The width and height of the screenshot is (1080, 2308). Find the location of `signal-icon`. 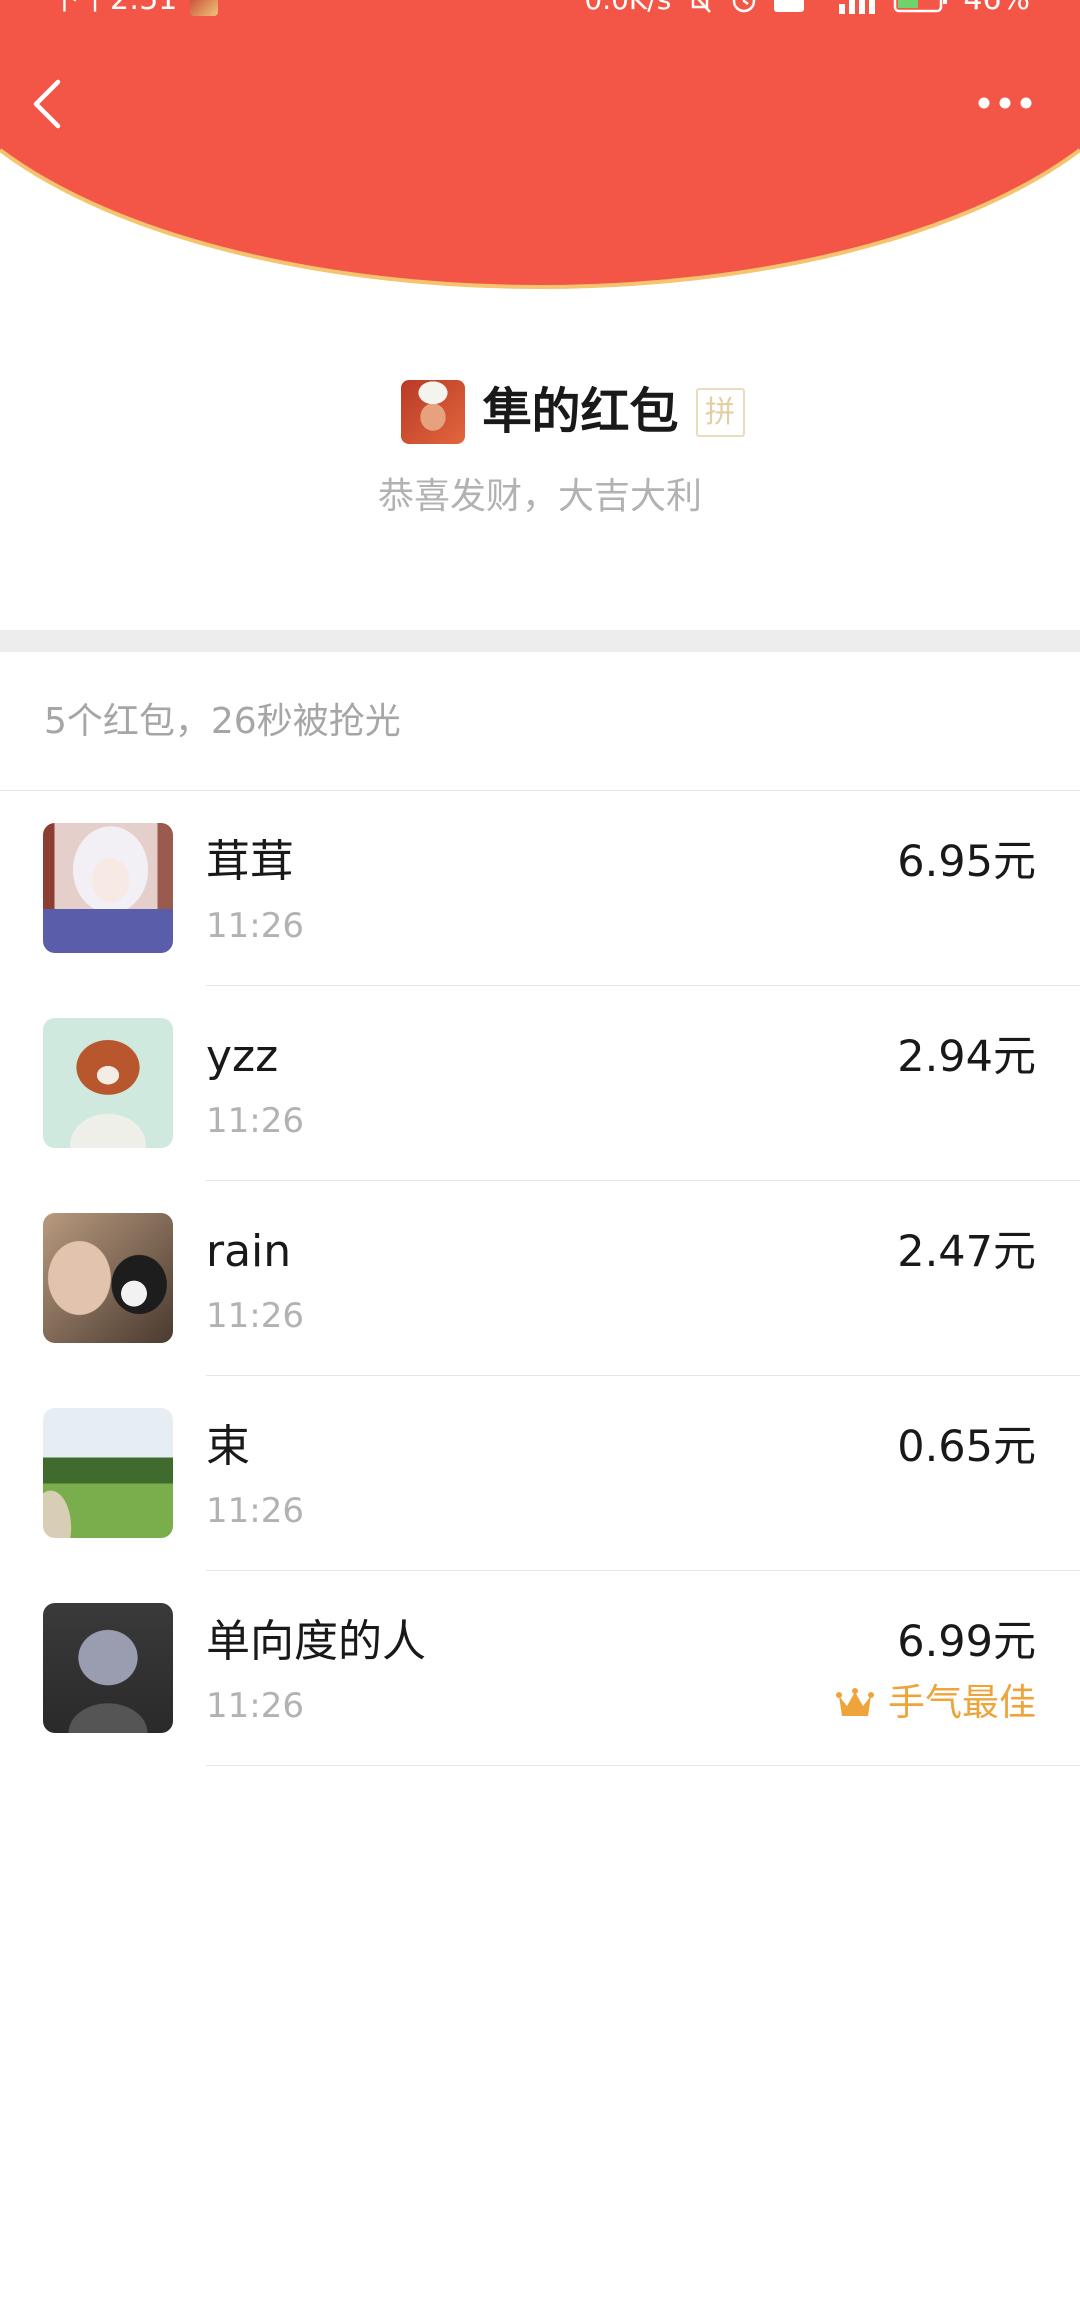

signal-icon is located at coordinates (857, 7).